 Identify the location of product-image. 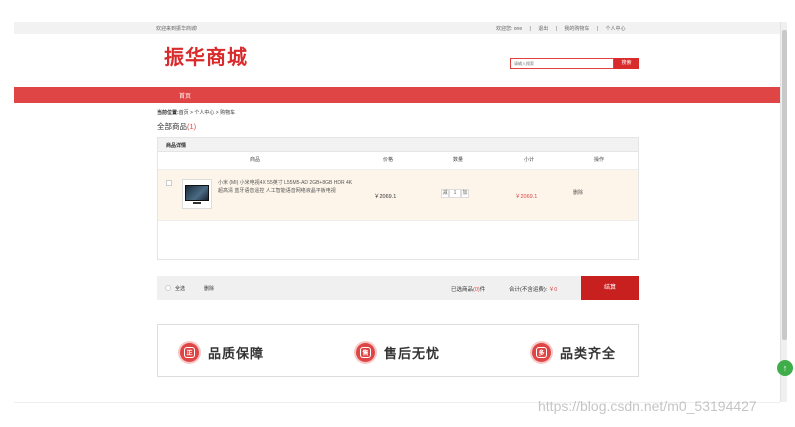
(197, 194).